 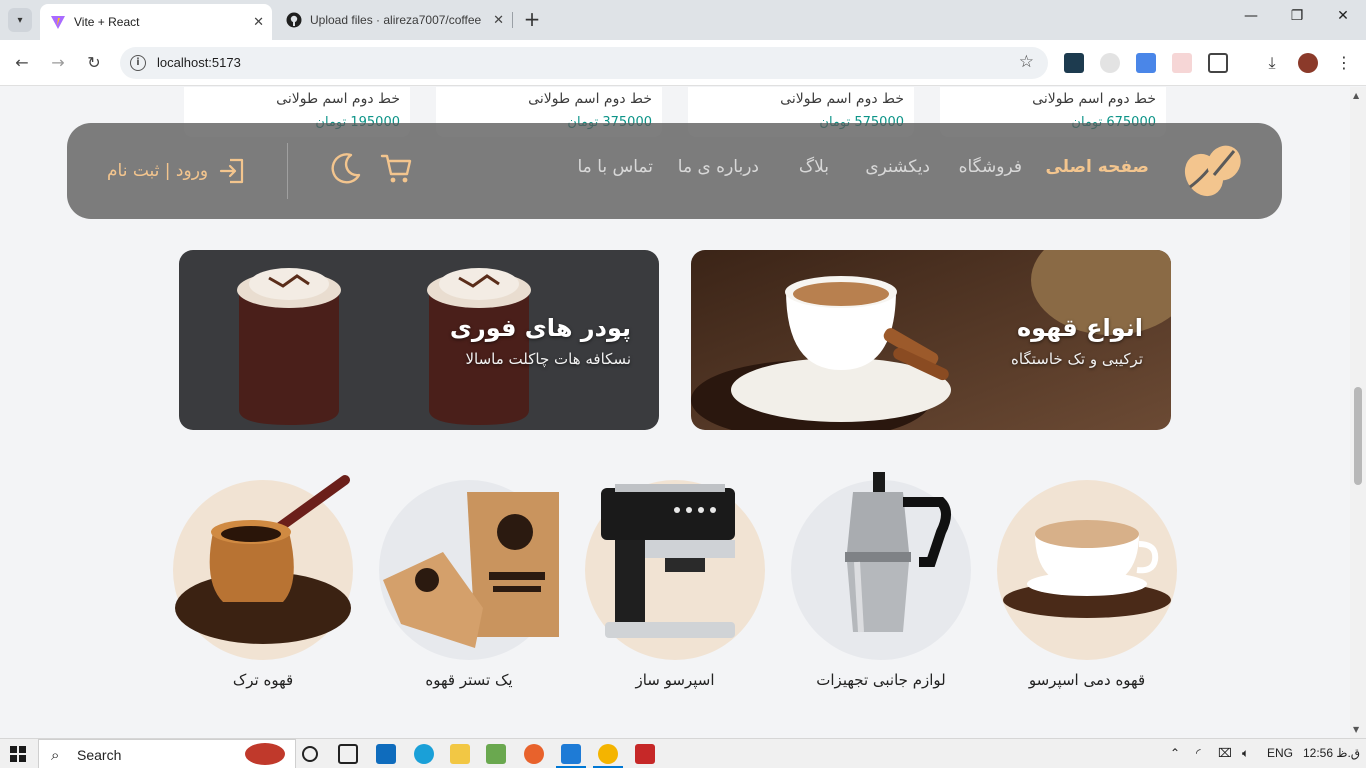 I want to click on github-icon, so click(x=294, y=20).